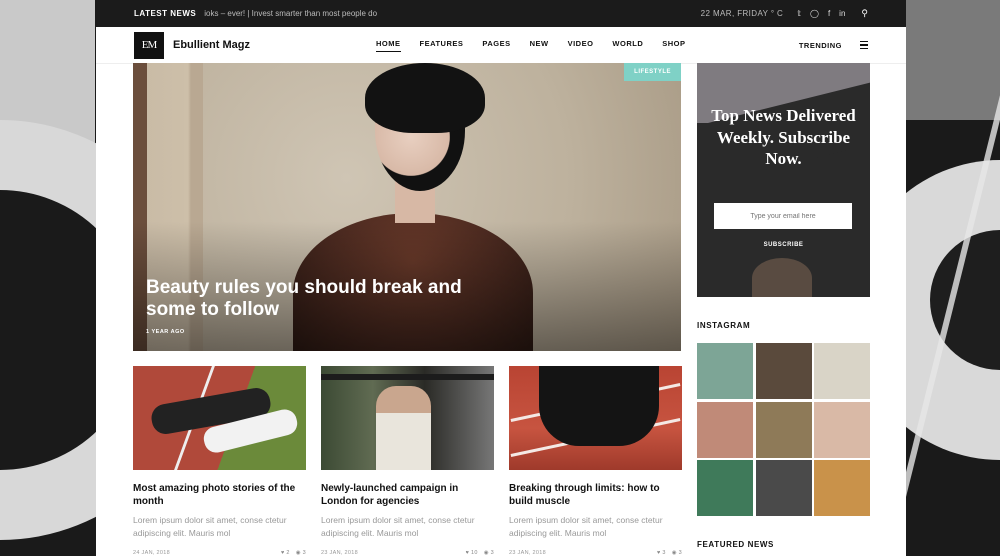  I want to click on logo: EM, so click(149, 45).